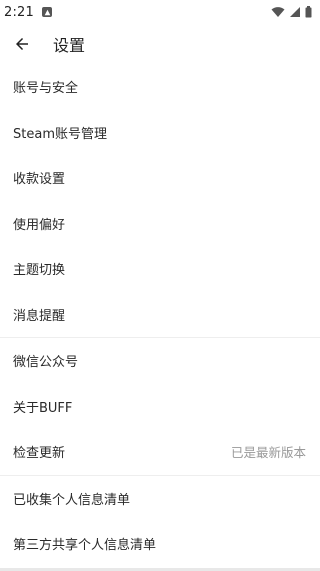  Describe the element at coordinates (160, 361) in the screenshot. I see `settings-item-wechat: 微信公众号` at that location.